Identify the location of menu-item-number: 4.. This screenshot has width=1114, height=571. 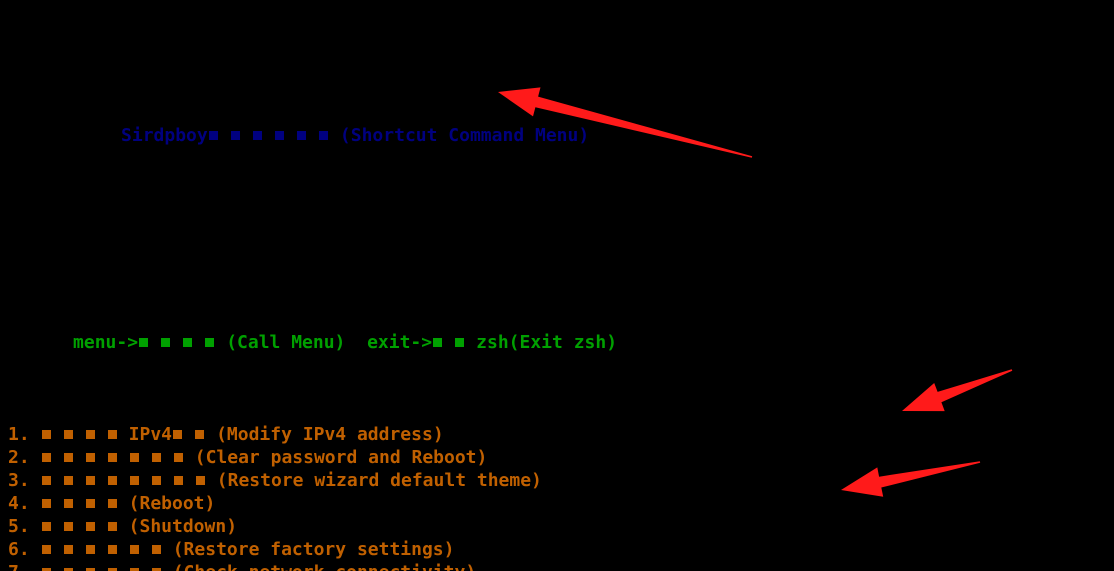
(19, 503).